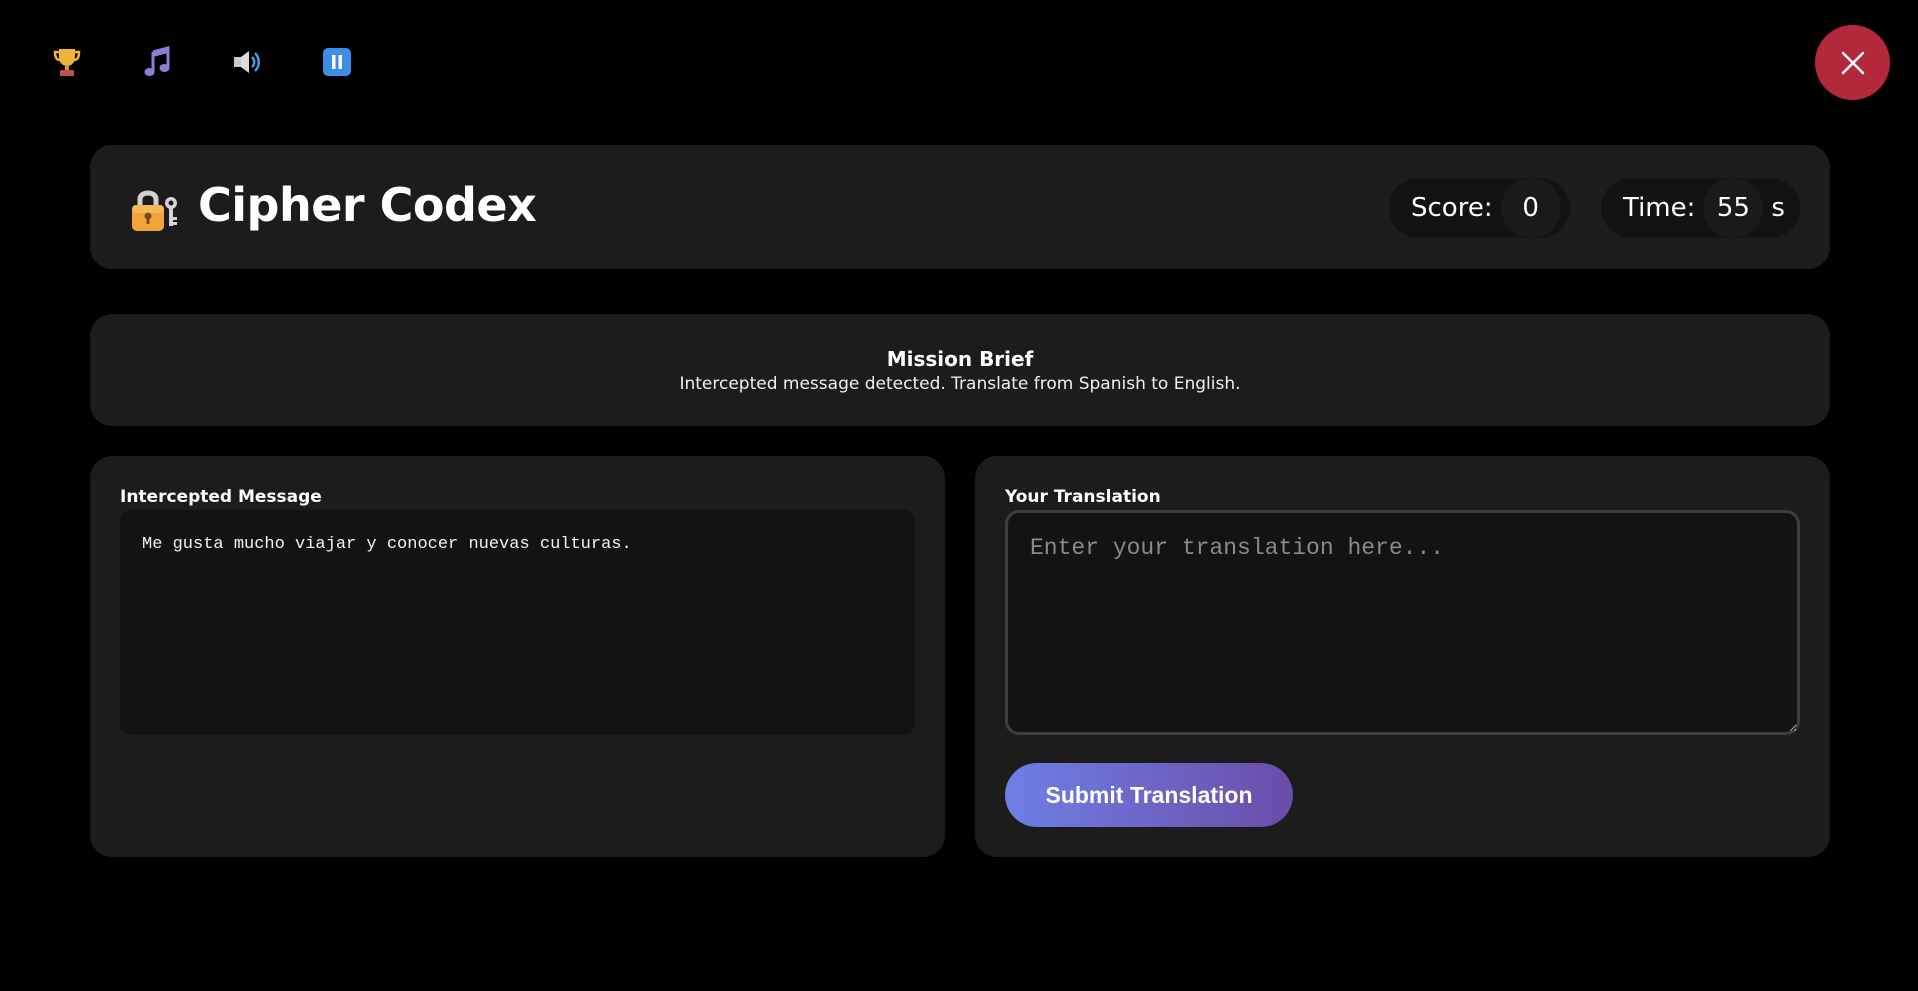 The height and width of the screenshot is (991, 1918). What do you see at coordinates (959, 65) in the screenshot?
I see `top-toolbar` at bounding box center [959, 65].